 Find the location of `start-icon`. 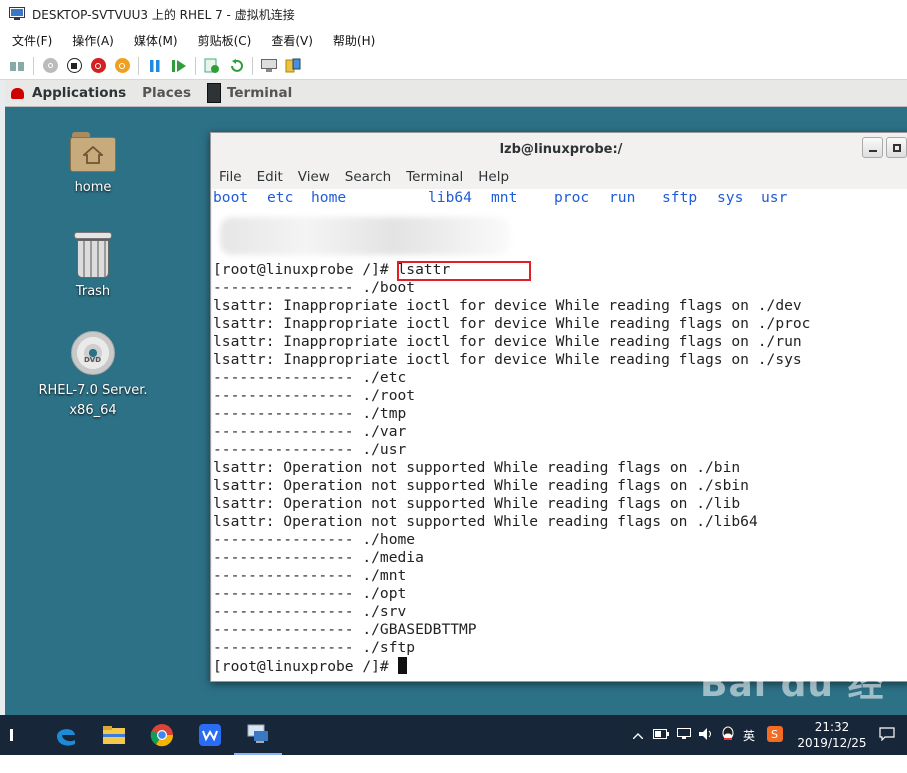

start-icon is located at coordinates (50, 66).